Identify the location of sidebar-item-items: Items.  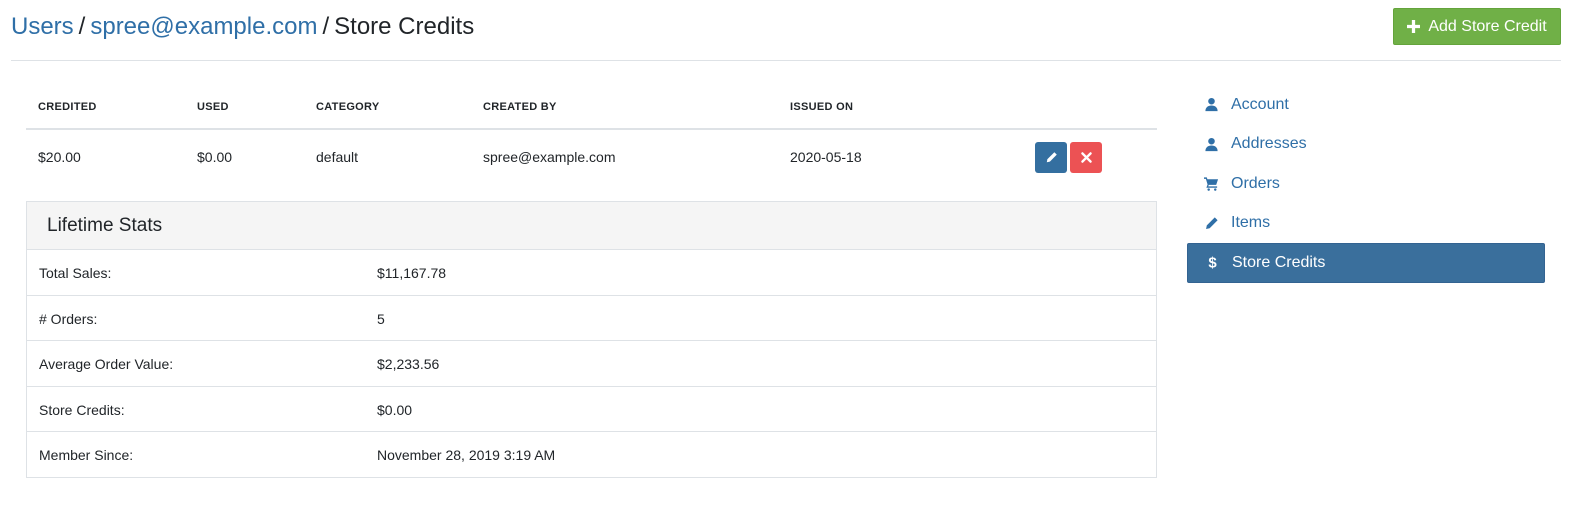
(1366, 224).